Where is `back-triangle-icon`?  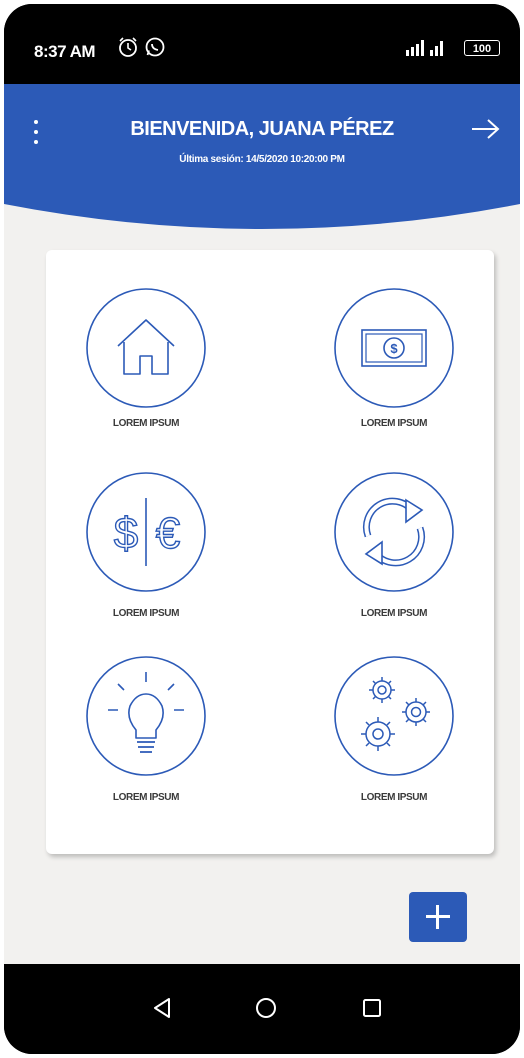
back-triangle-icon is located at coordinates (162, 1008).